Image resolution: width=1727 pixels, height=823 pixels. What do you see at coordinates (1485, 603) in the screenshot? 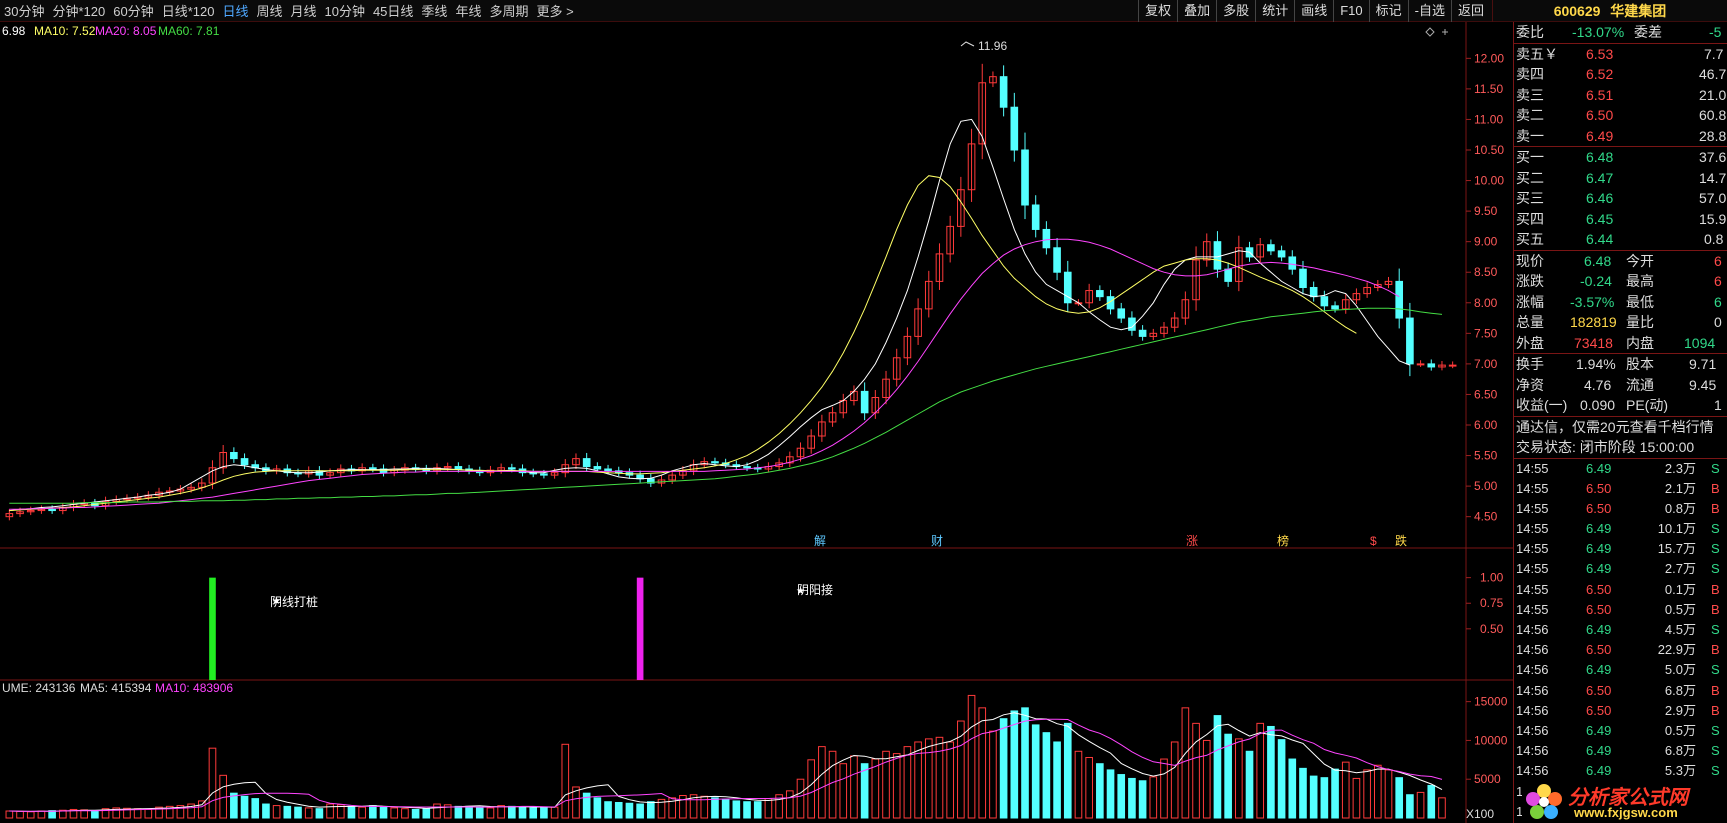
I see `indicator-axis: 1.00 0.75 0.50` at bounding box center [1485, 603].